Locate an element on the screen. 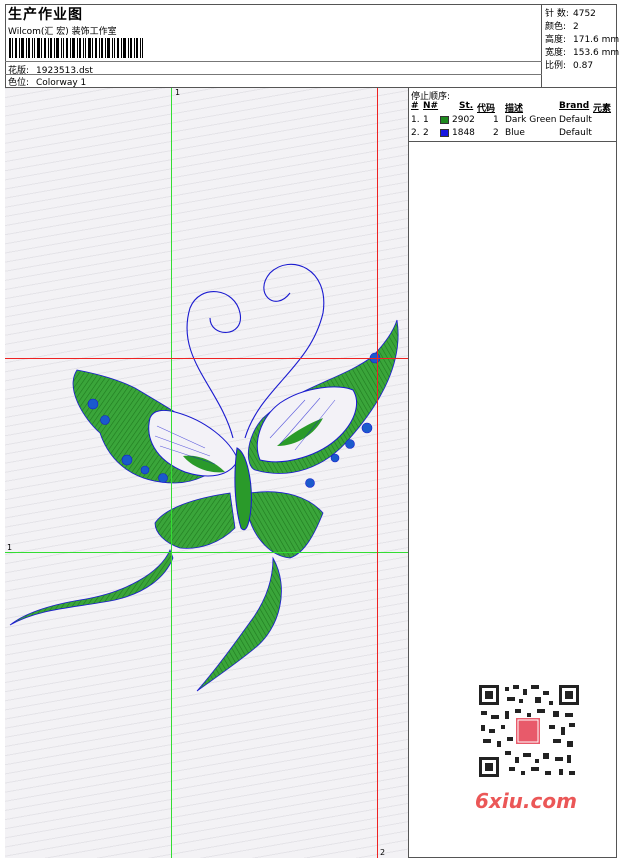  table-bottom-divider is located at coordinates (513, 141).